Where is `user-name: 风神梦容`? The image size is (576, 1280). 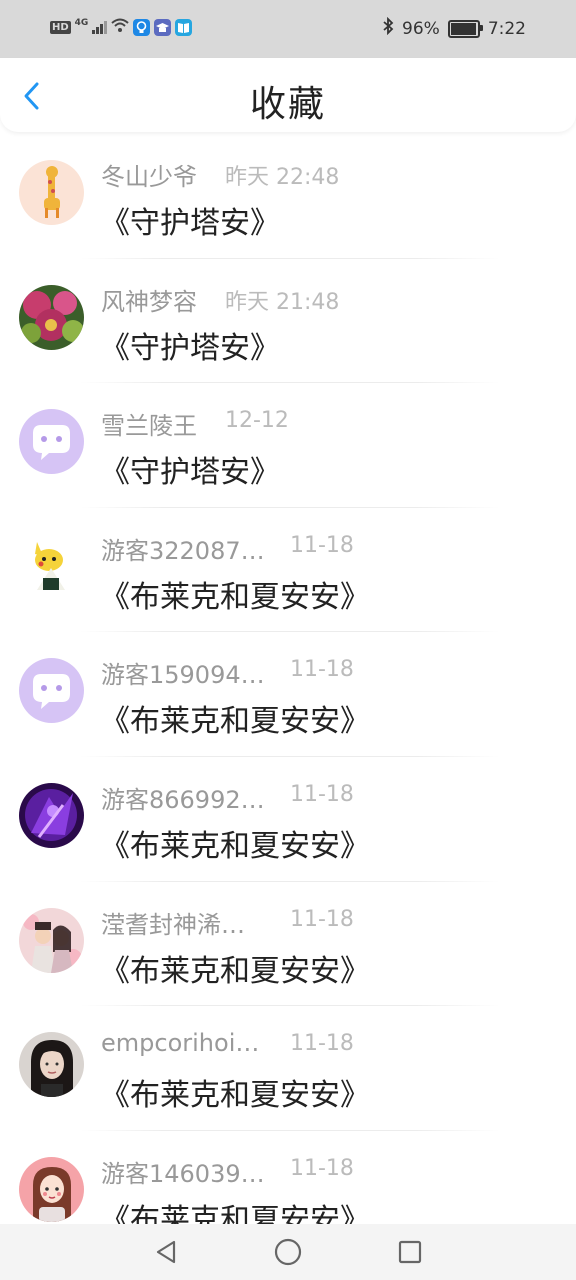 user-name: 风神梦容 is located at coordinates (149, 301).